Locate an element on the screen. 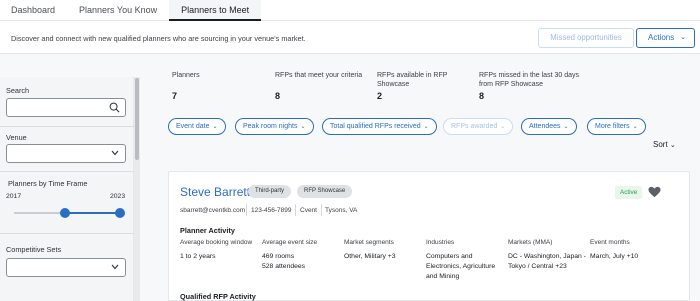 The image size is (700, 301). filter-attendees: Attendees ⌄ is located at coordinates (549, 126).